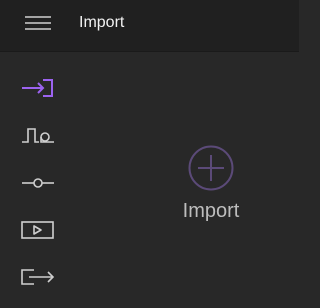  I want to click on sidebar-item-export, so click(38, 277).